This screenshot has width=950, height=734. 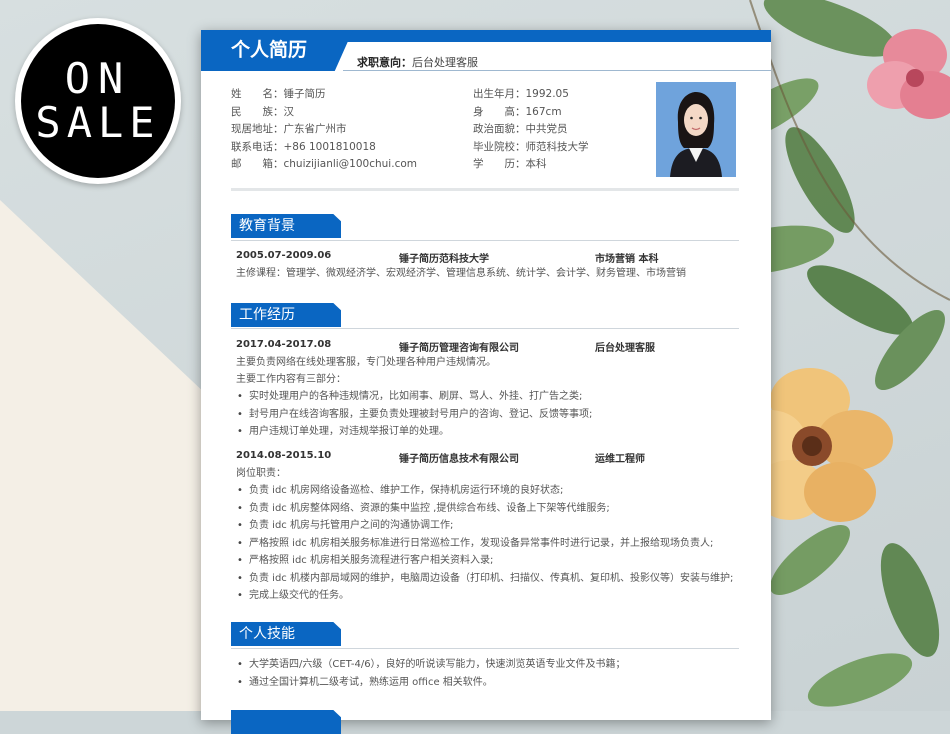 I want to click on list-item: 严格按照 idc 机房相关服务流程进行客户相关资料入录;, so click(x=484, y=561).